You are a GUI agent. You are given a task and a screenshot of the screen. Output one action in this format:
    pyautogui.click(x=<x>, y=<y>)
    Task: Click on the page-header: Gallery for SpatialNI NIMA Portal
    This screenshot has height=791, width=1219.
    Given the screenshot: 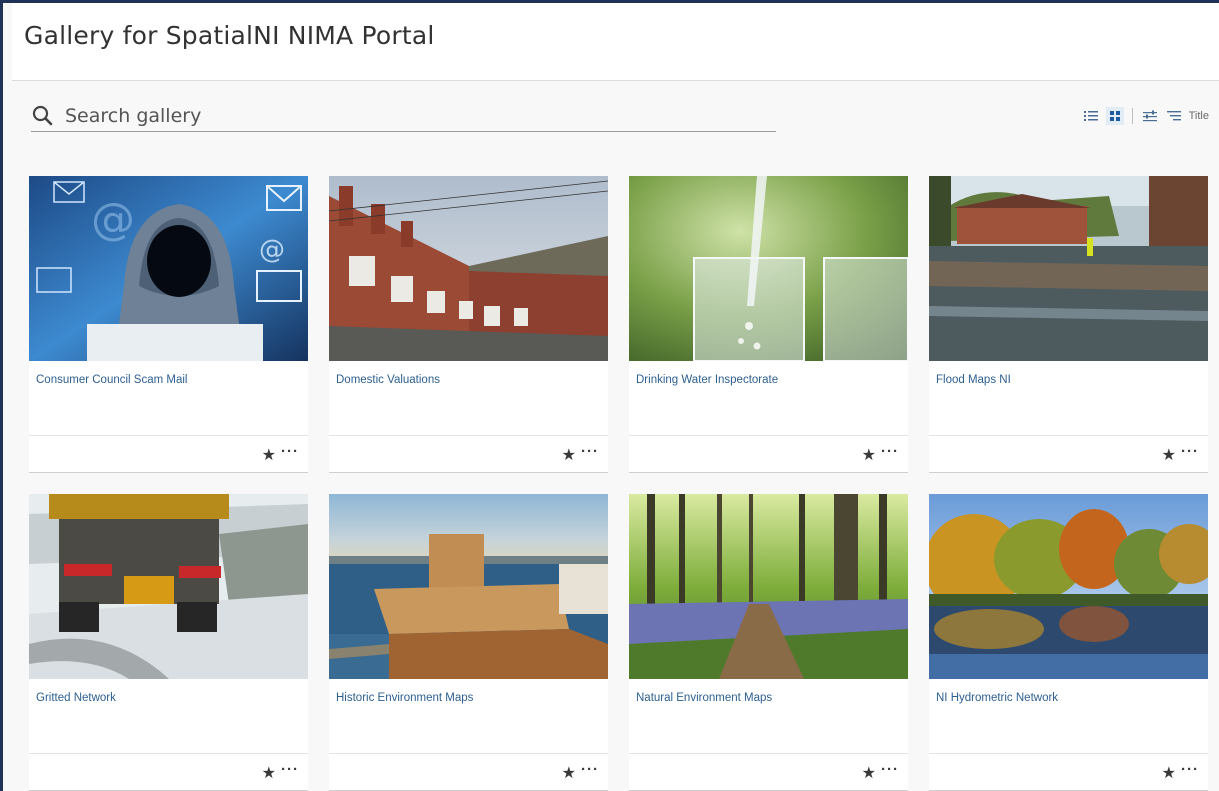 What is the action you would take?
    pyautogui.click(x=615, y=42)
    